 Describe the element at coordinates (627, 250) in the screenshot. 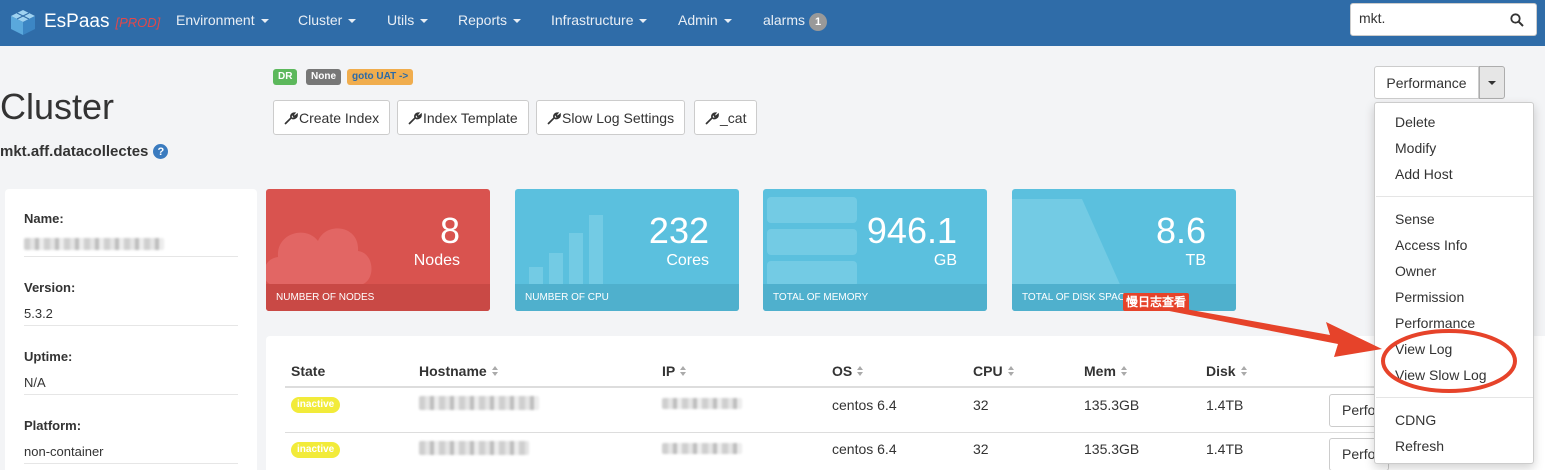

I see `tile-cpu: 232 Cores NUMBER OF CPU` at that location.